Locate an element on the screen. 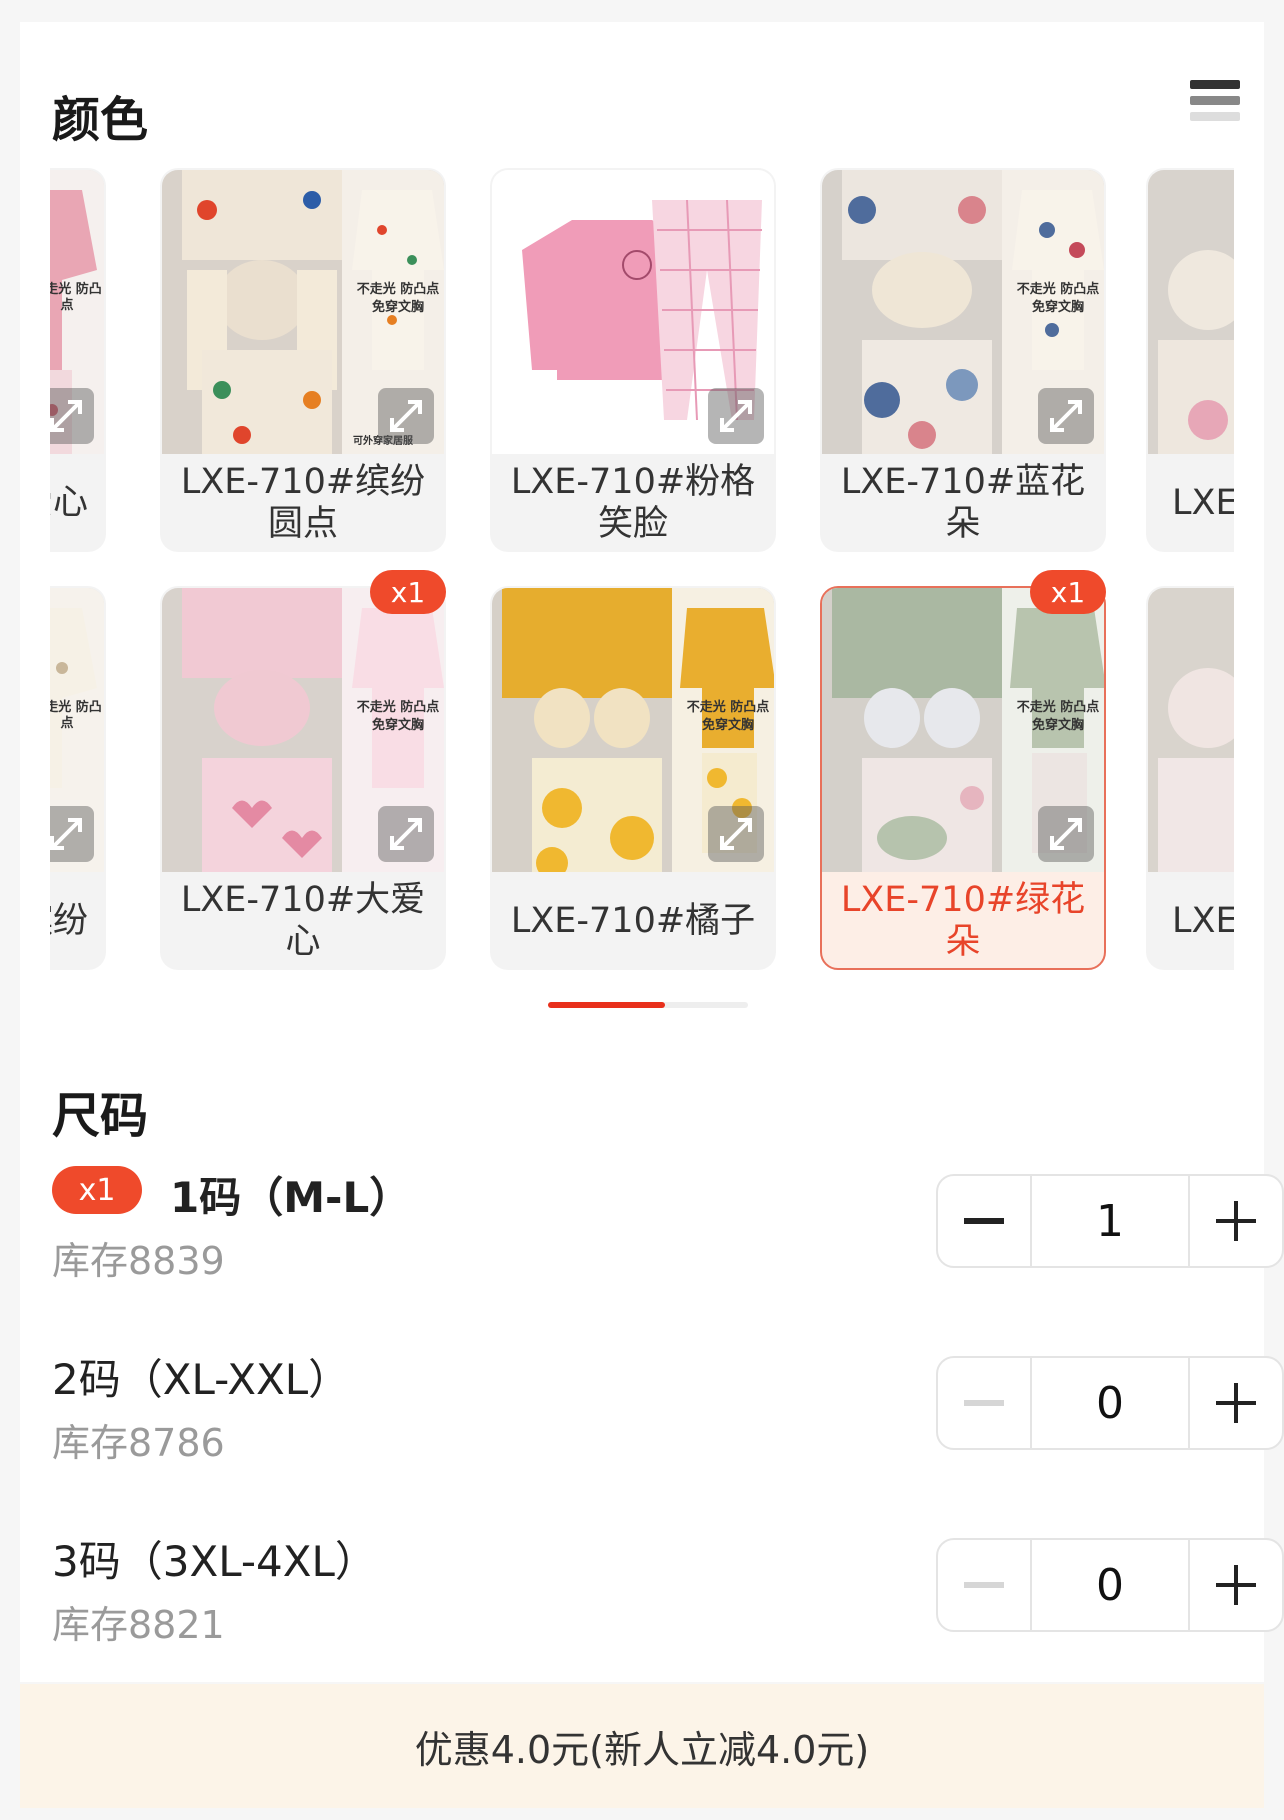 The image size is (1284, 1820). quantity-value: 1 is located at coordinates (1110, 1221).